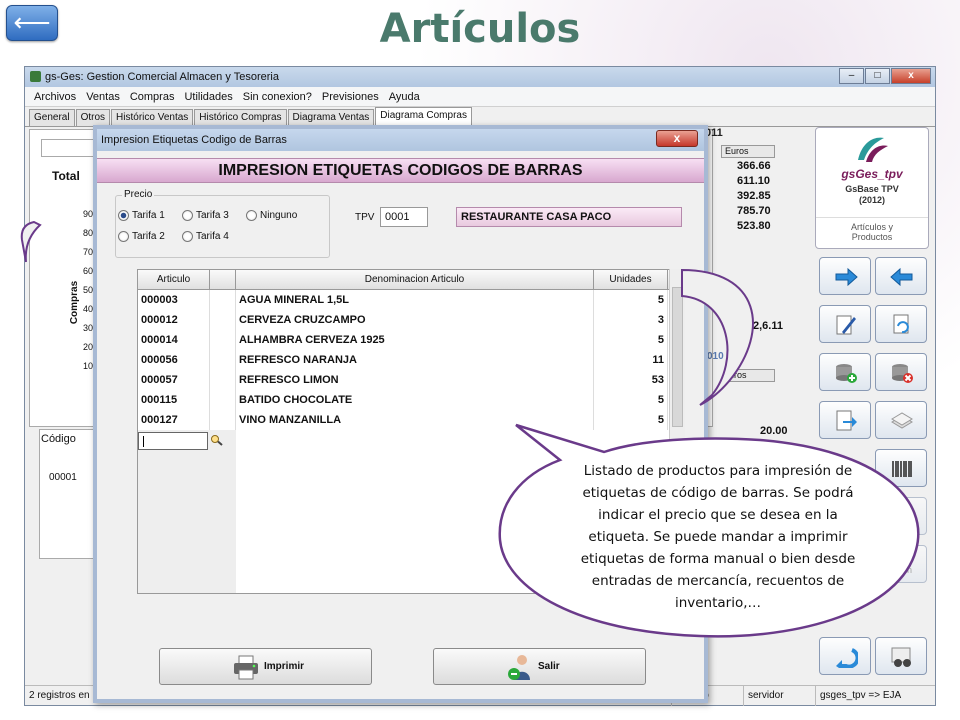  I want to click on cell-denominacion: CERVEZA CRUZCAMPO, so click(415, 320).